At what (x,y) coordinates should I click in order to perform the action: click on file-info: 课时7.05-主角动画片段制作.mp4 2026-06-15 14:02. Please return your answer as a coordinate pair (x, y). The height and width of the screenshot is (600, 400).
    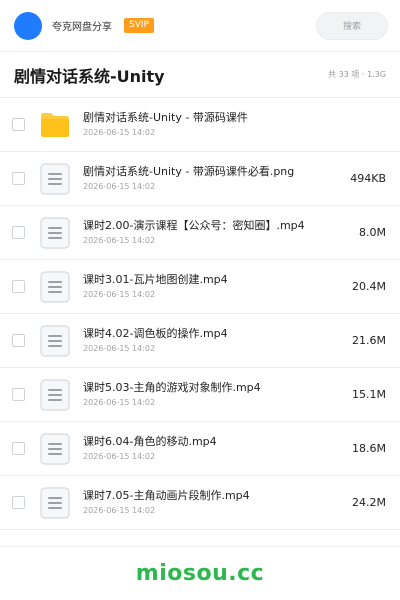
    Looking at the image, I should click on (213, 502).